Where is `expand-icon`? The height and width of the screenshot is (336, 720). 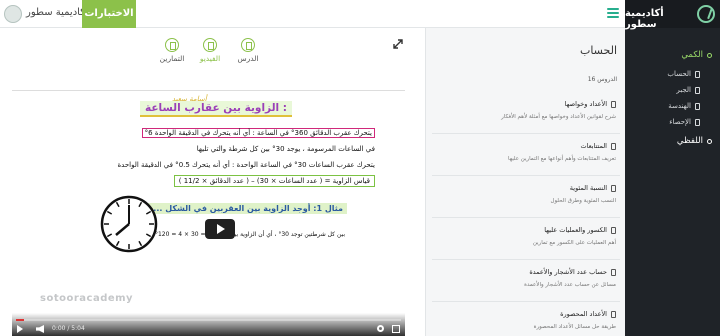 expand-icon is located at coordinates (398, 44).